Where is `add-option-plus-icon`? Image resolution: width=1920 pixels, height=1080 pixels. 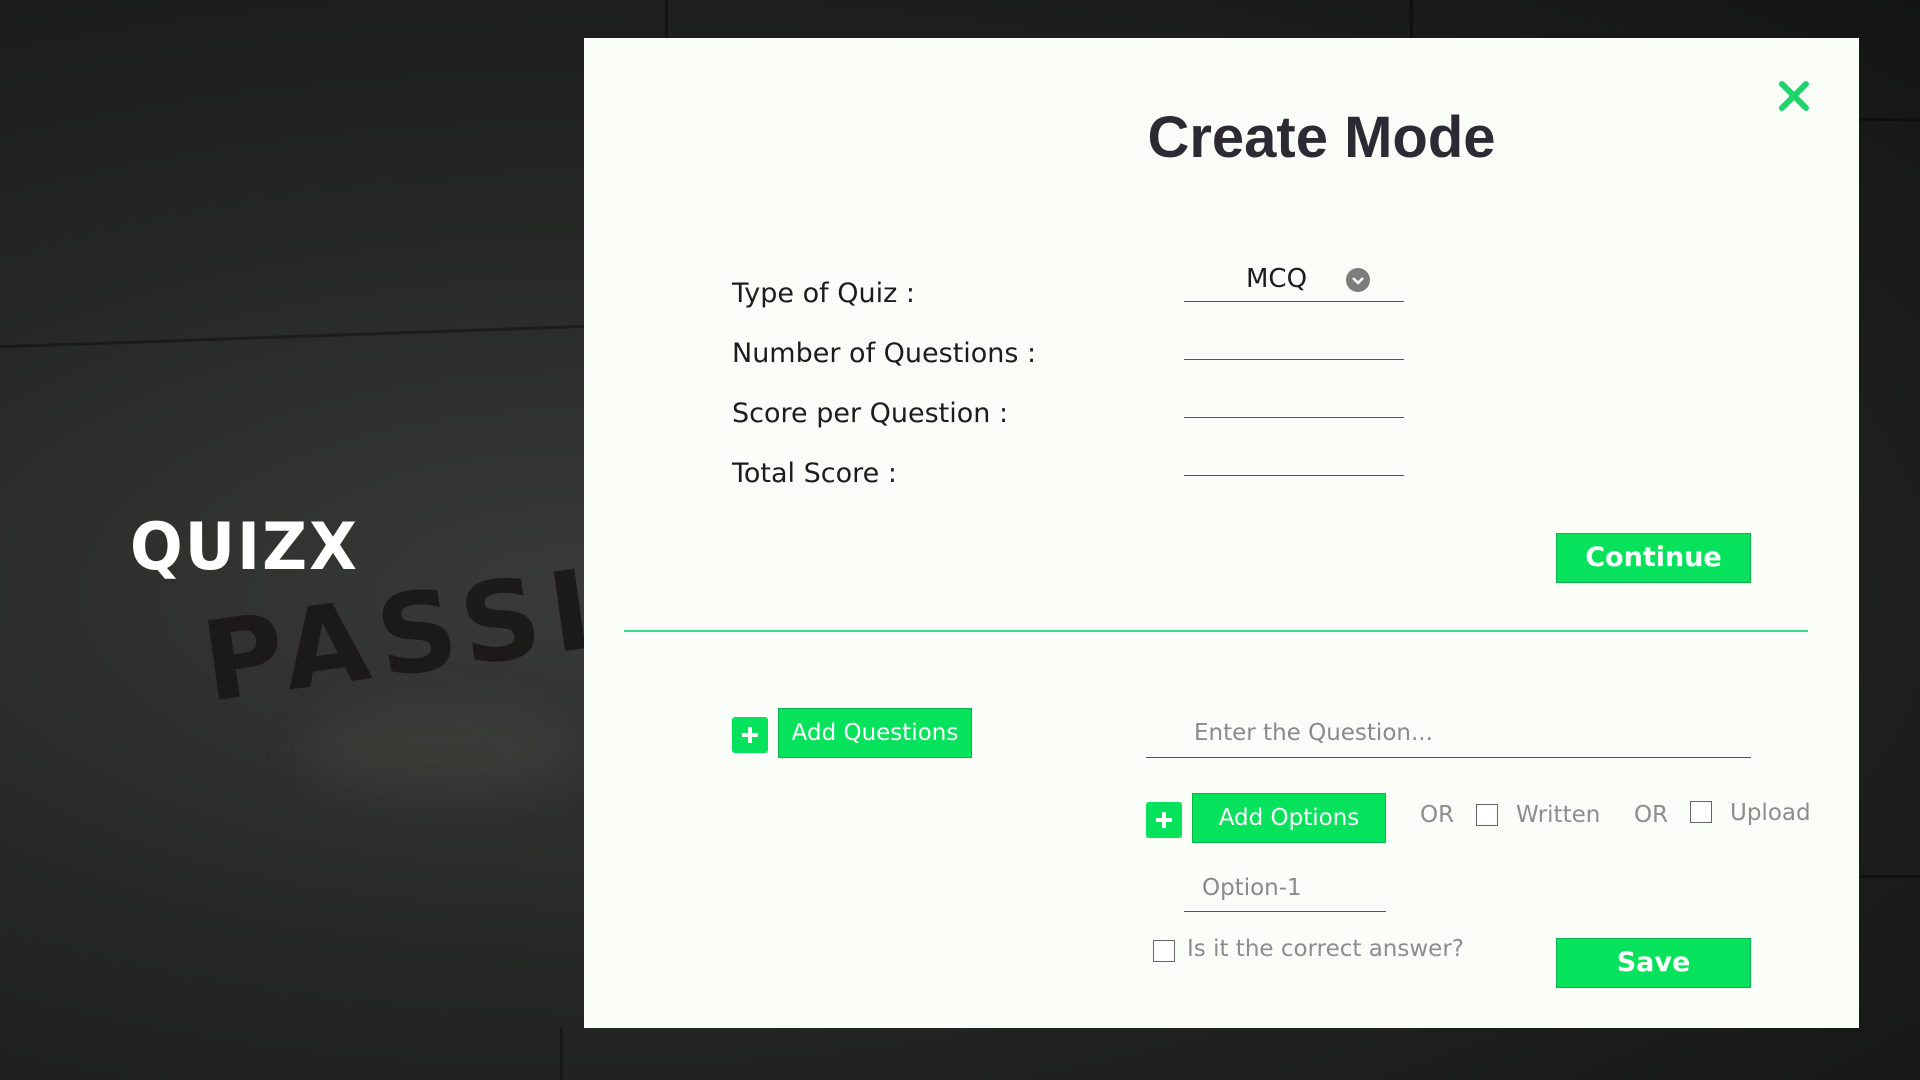 add-option-plus-icon is located at coordinates (1164, 820).